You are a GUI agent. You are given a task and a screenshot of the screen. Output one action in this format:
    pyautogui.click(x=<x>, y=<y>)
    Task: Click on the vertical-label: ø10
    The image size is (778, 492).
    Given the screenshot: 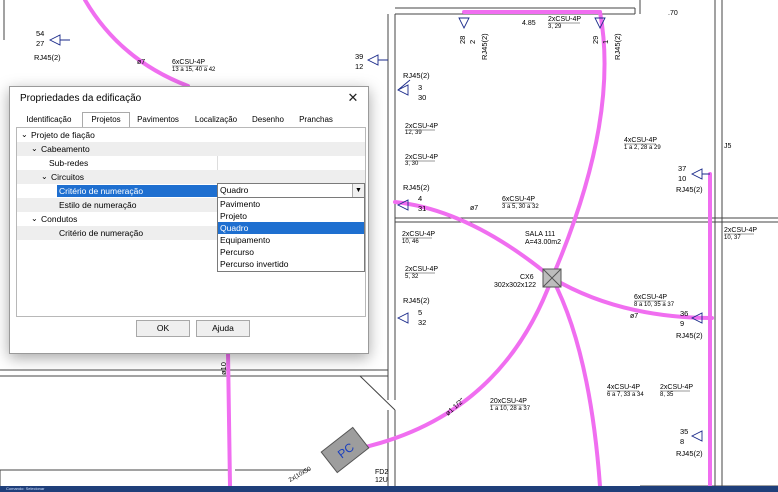 What is the action you would take?
    pyautogui.click(x=223, y=368)
    